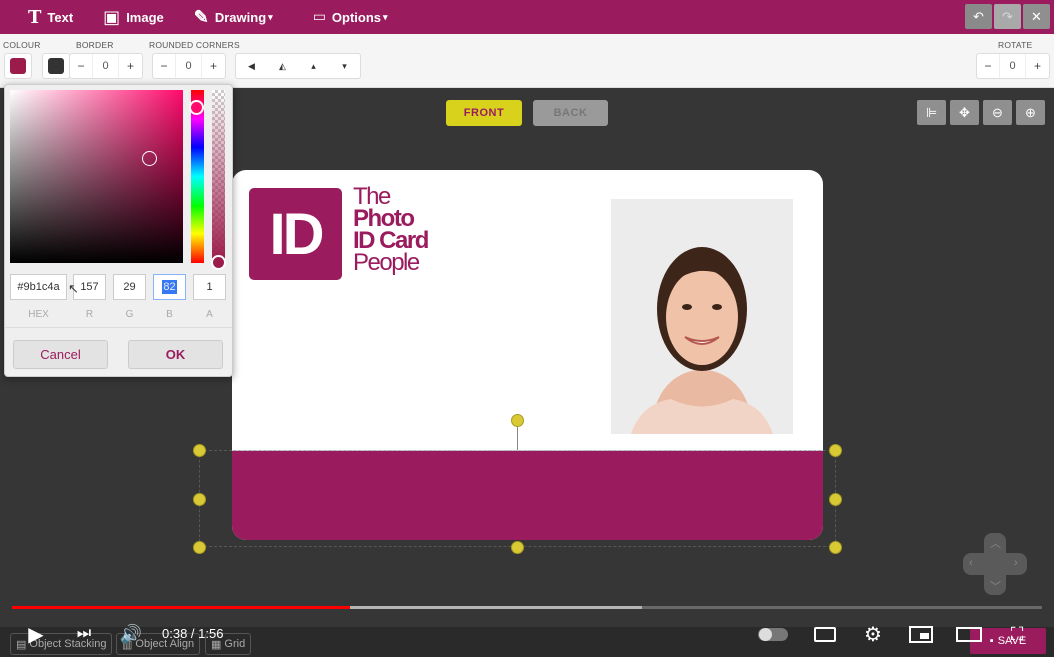  Describe the element at coordinates (282, 66) in the screenshot. I see `corner-mirror-icon: ◭` at that location.